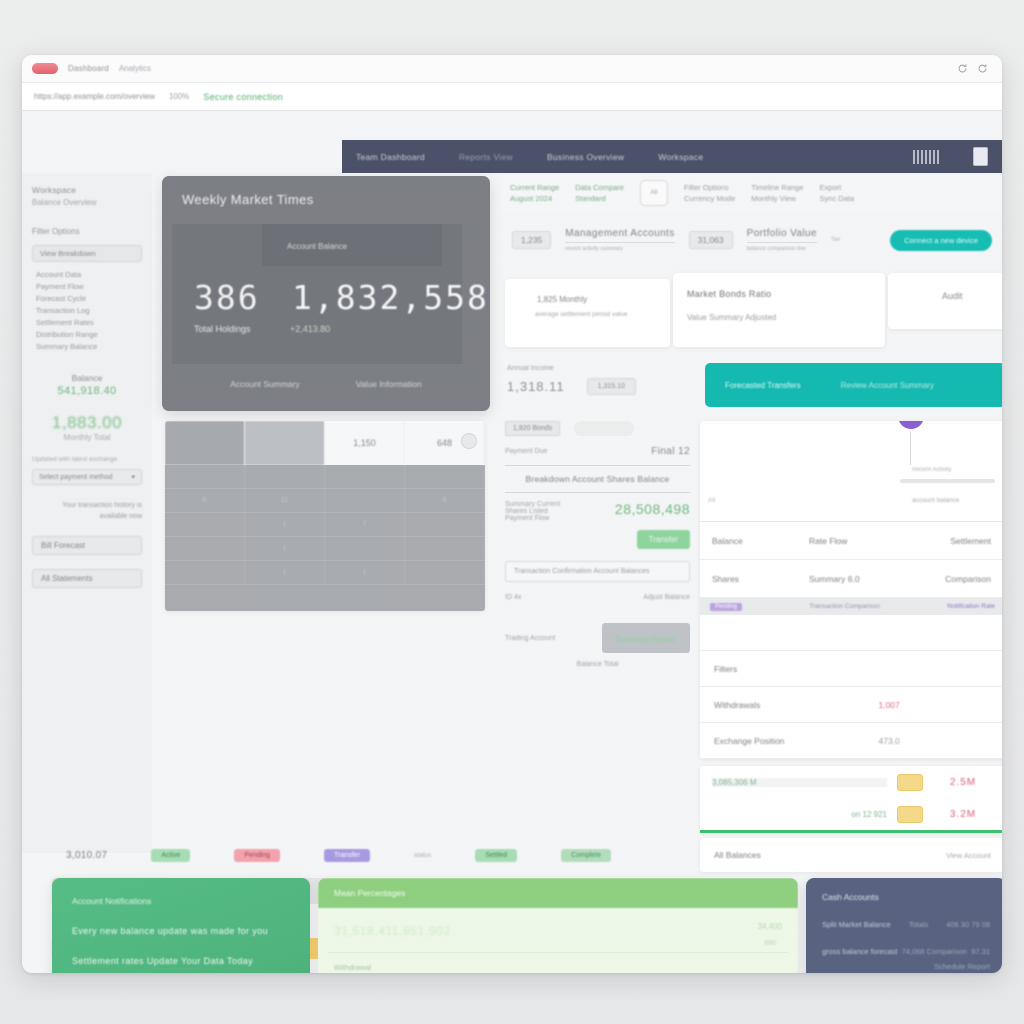 The height and width of the screenshot is (1024, 1024). I want to click on midpanel-chip: 1,820 Bonds, so click(533, 428).